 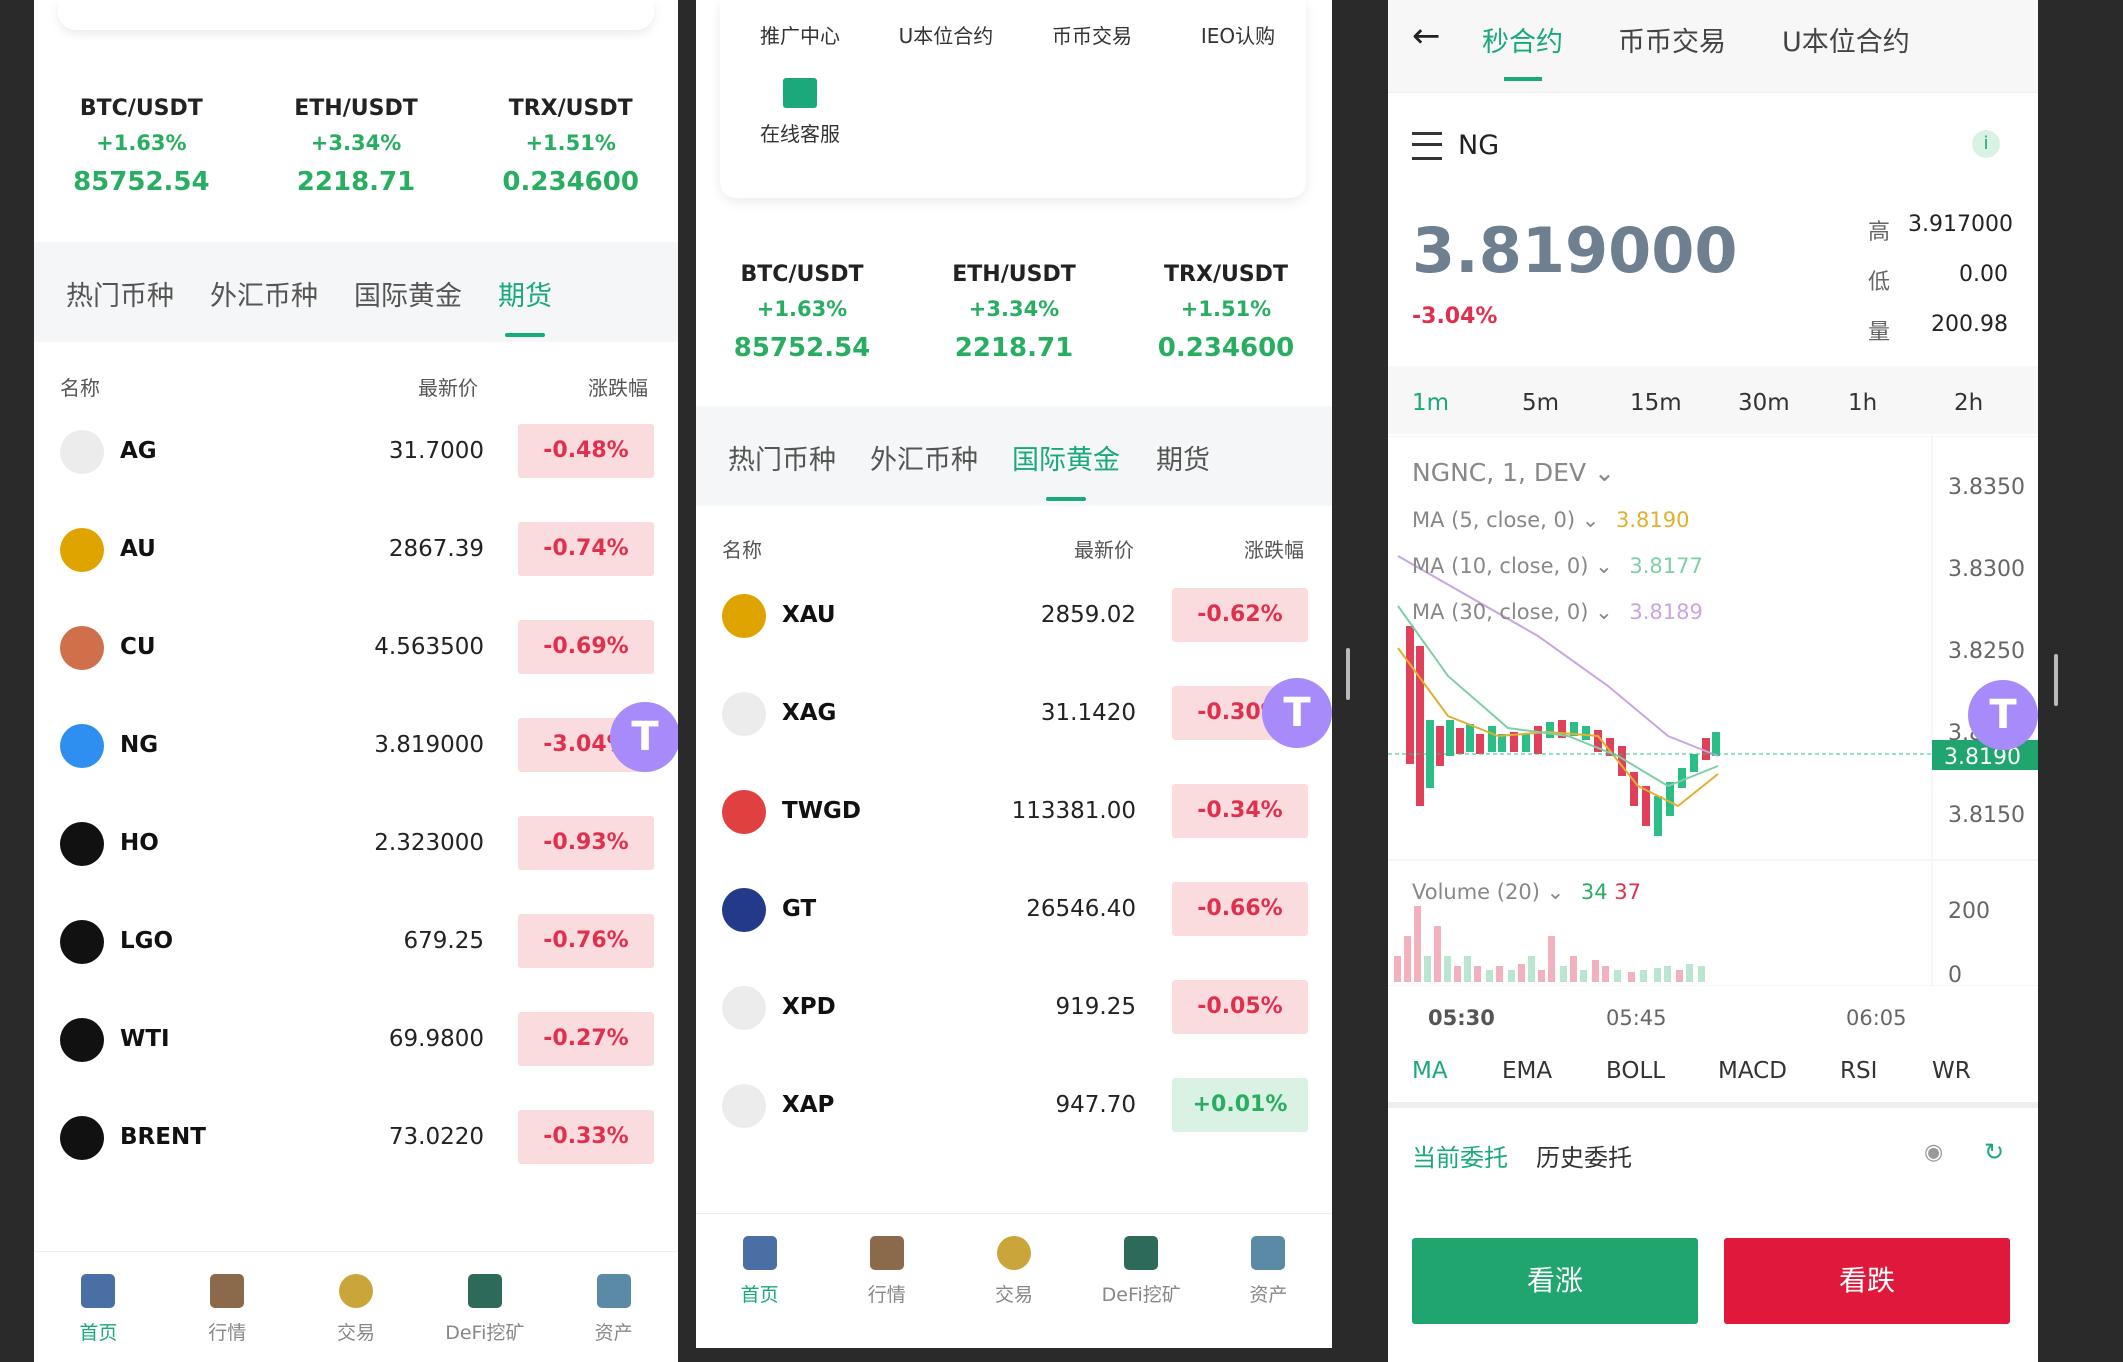 What do you see at coordinates (1551, 520) in the screenshot?
I see `ma5-legend: MA (5, close, 0) ⌄ 3.8190` at bounding box center [1551, 520].